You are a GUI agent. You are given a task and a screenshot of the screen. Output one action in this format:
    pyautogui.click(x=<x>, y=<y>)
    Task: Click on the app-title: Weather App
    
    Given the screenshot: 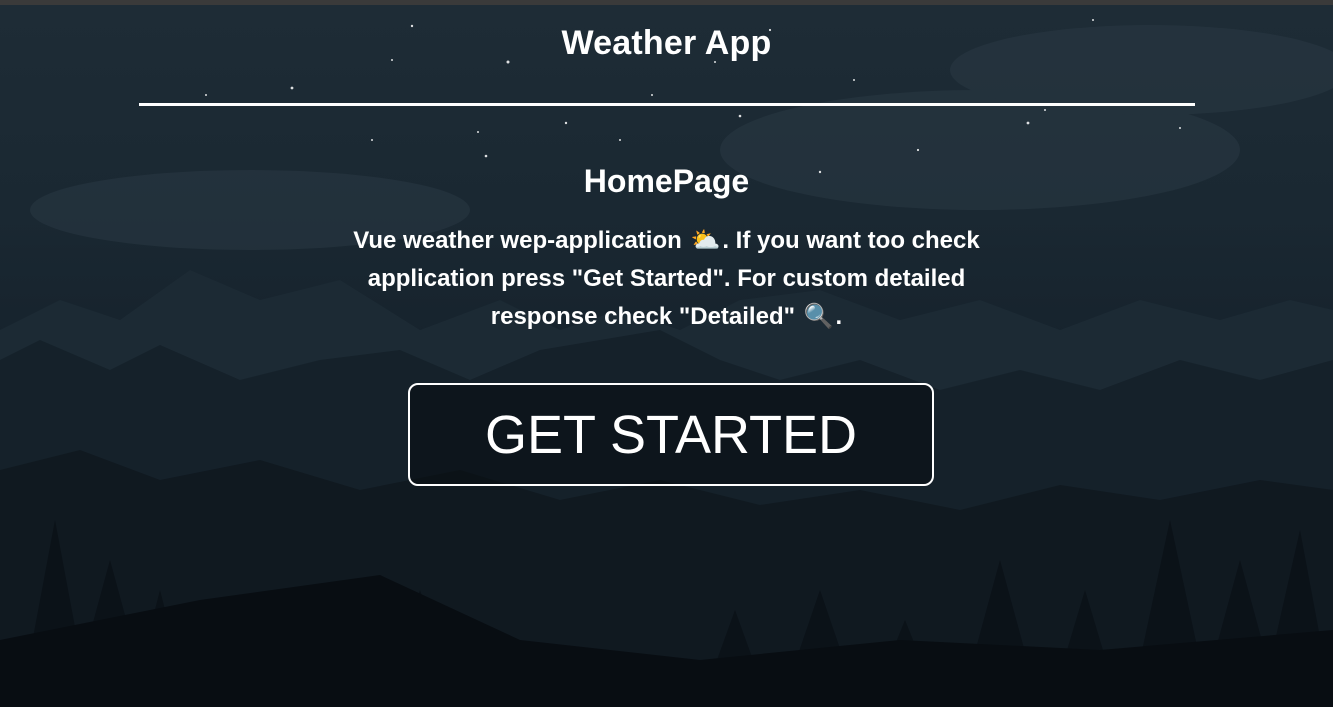 What is the action you would take?
    pyautogui.click(x=666, y=43)
    